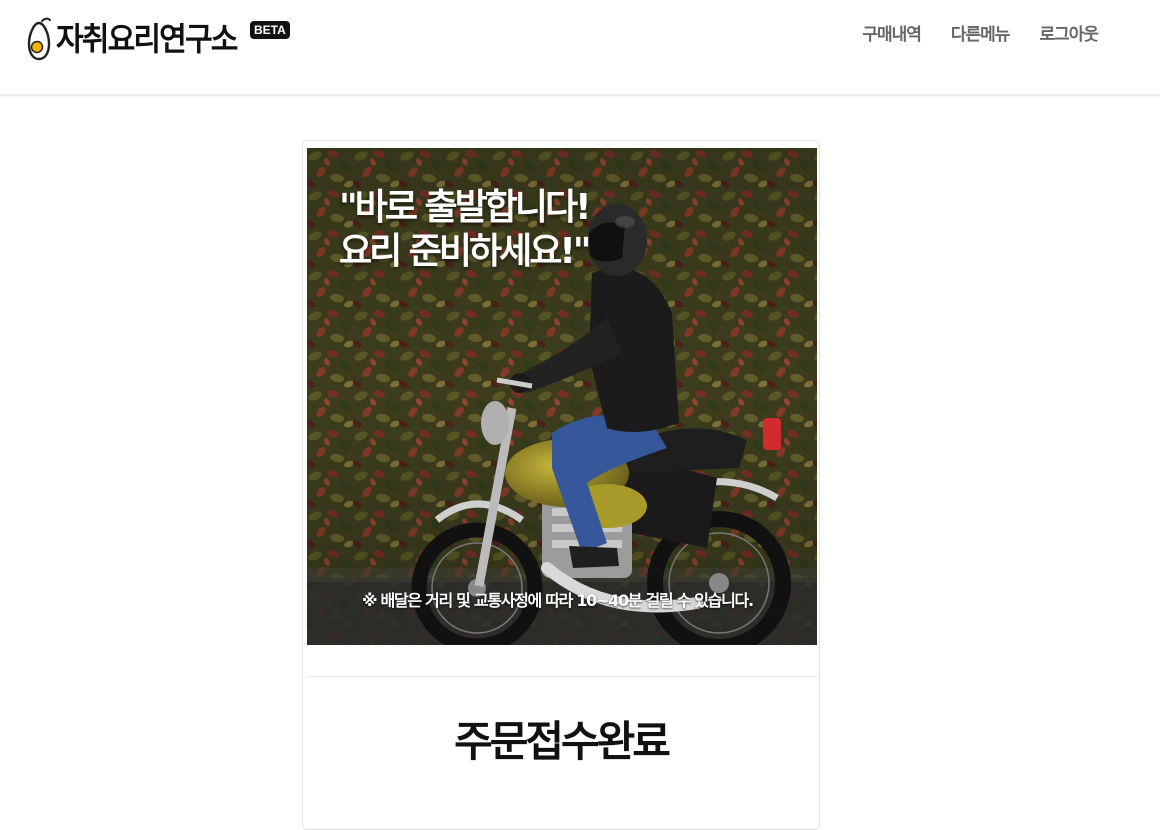 Image resolution: width=1160 pixels, height=830 pixels. Describe the element at coordinates (562, 676) in the screenshot. I see `card-divider` at that location.